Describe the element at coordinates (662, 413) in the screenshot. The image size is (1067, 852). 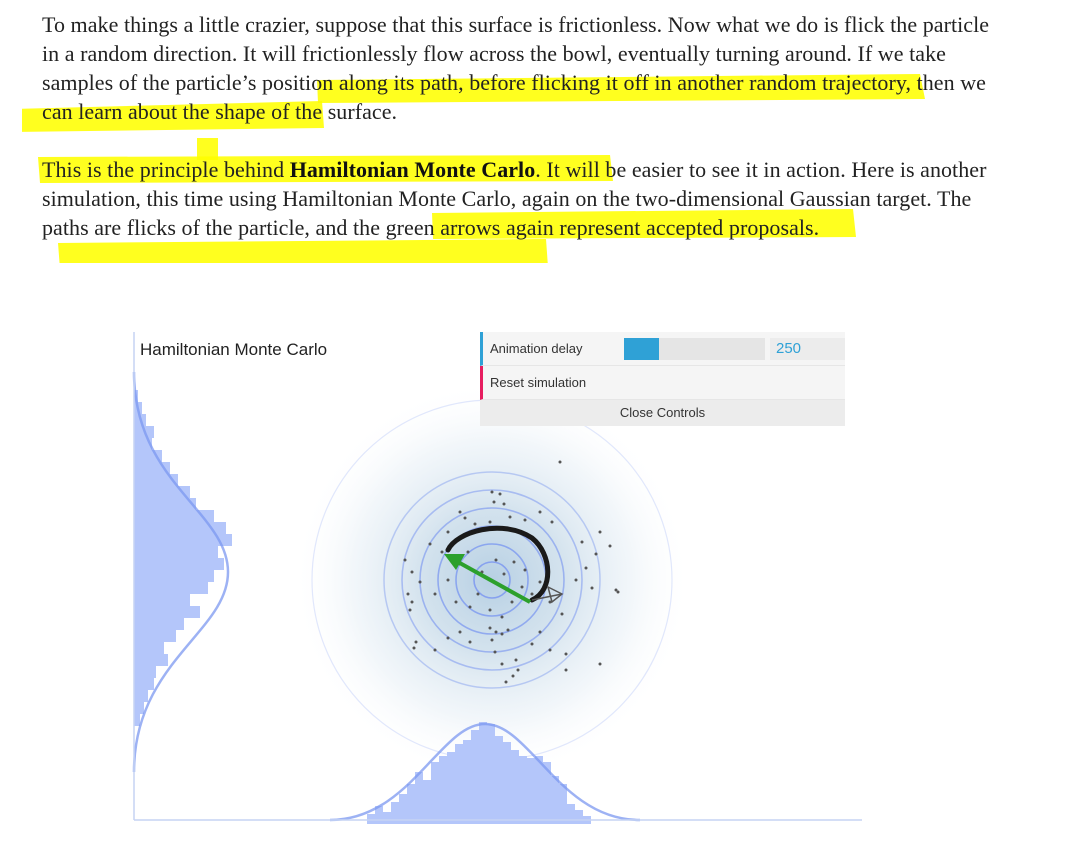
I see `close-controls-button: Close Controls` at that location.